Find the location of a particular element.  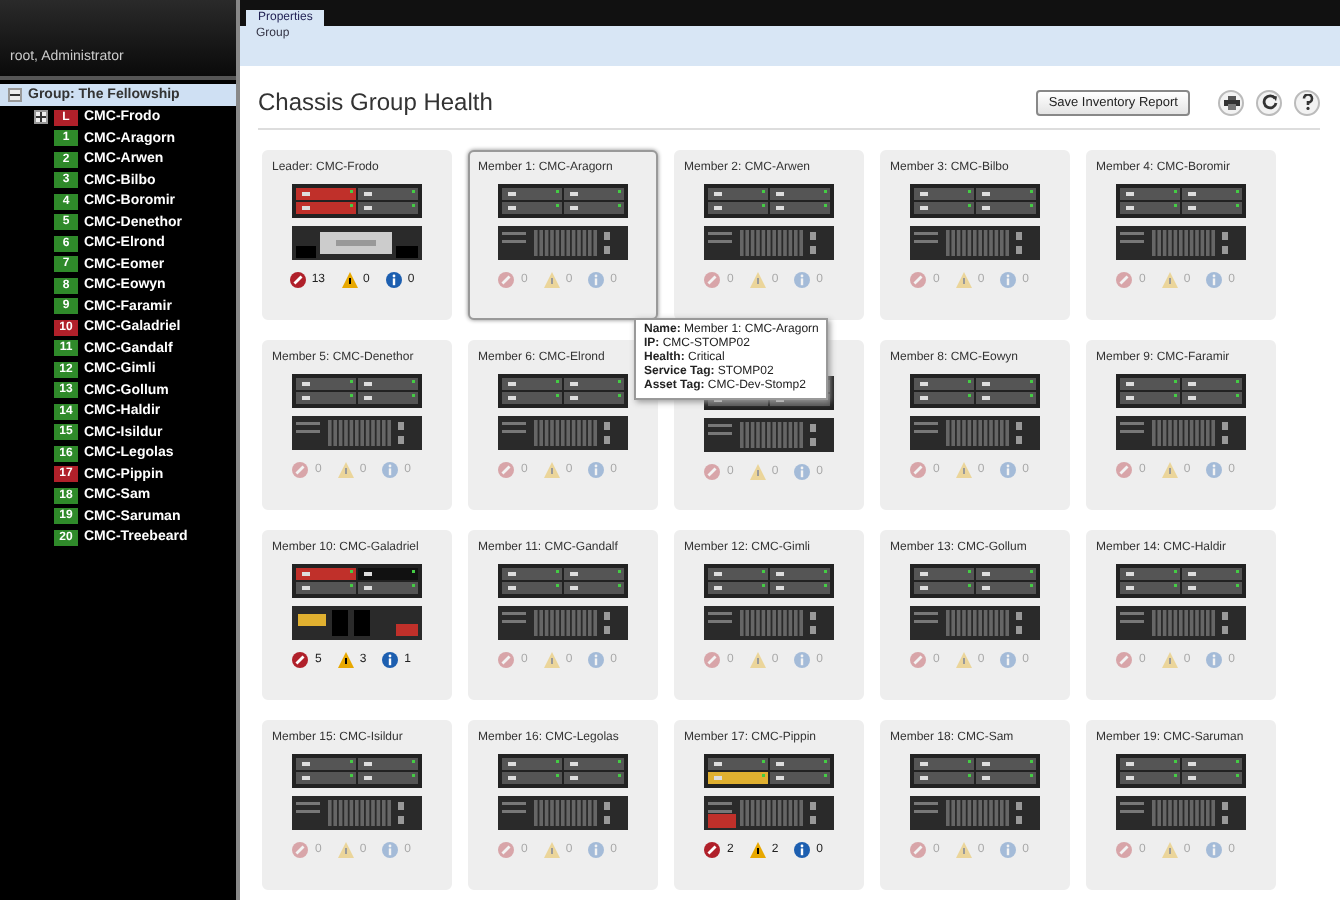

help-button is located at coordinates (1307, 102).